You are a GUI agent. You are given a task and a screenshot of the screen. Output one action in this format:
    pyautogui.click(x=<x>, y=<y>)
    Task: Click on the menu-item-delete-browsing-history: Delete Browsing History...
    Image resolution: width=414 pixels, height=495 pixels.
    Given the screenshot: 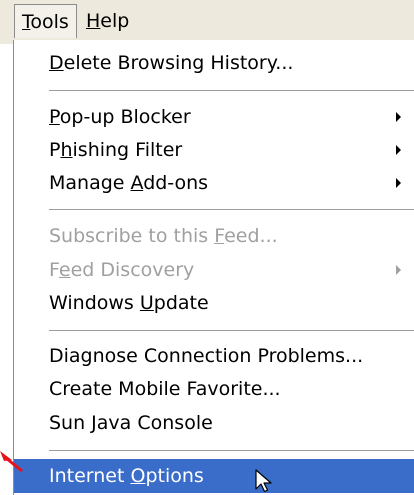 What is the action you would take?
    pyautogui.click(x=214, y=63)
    